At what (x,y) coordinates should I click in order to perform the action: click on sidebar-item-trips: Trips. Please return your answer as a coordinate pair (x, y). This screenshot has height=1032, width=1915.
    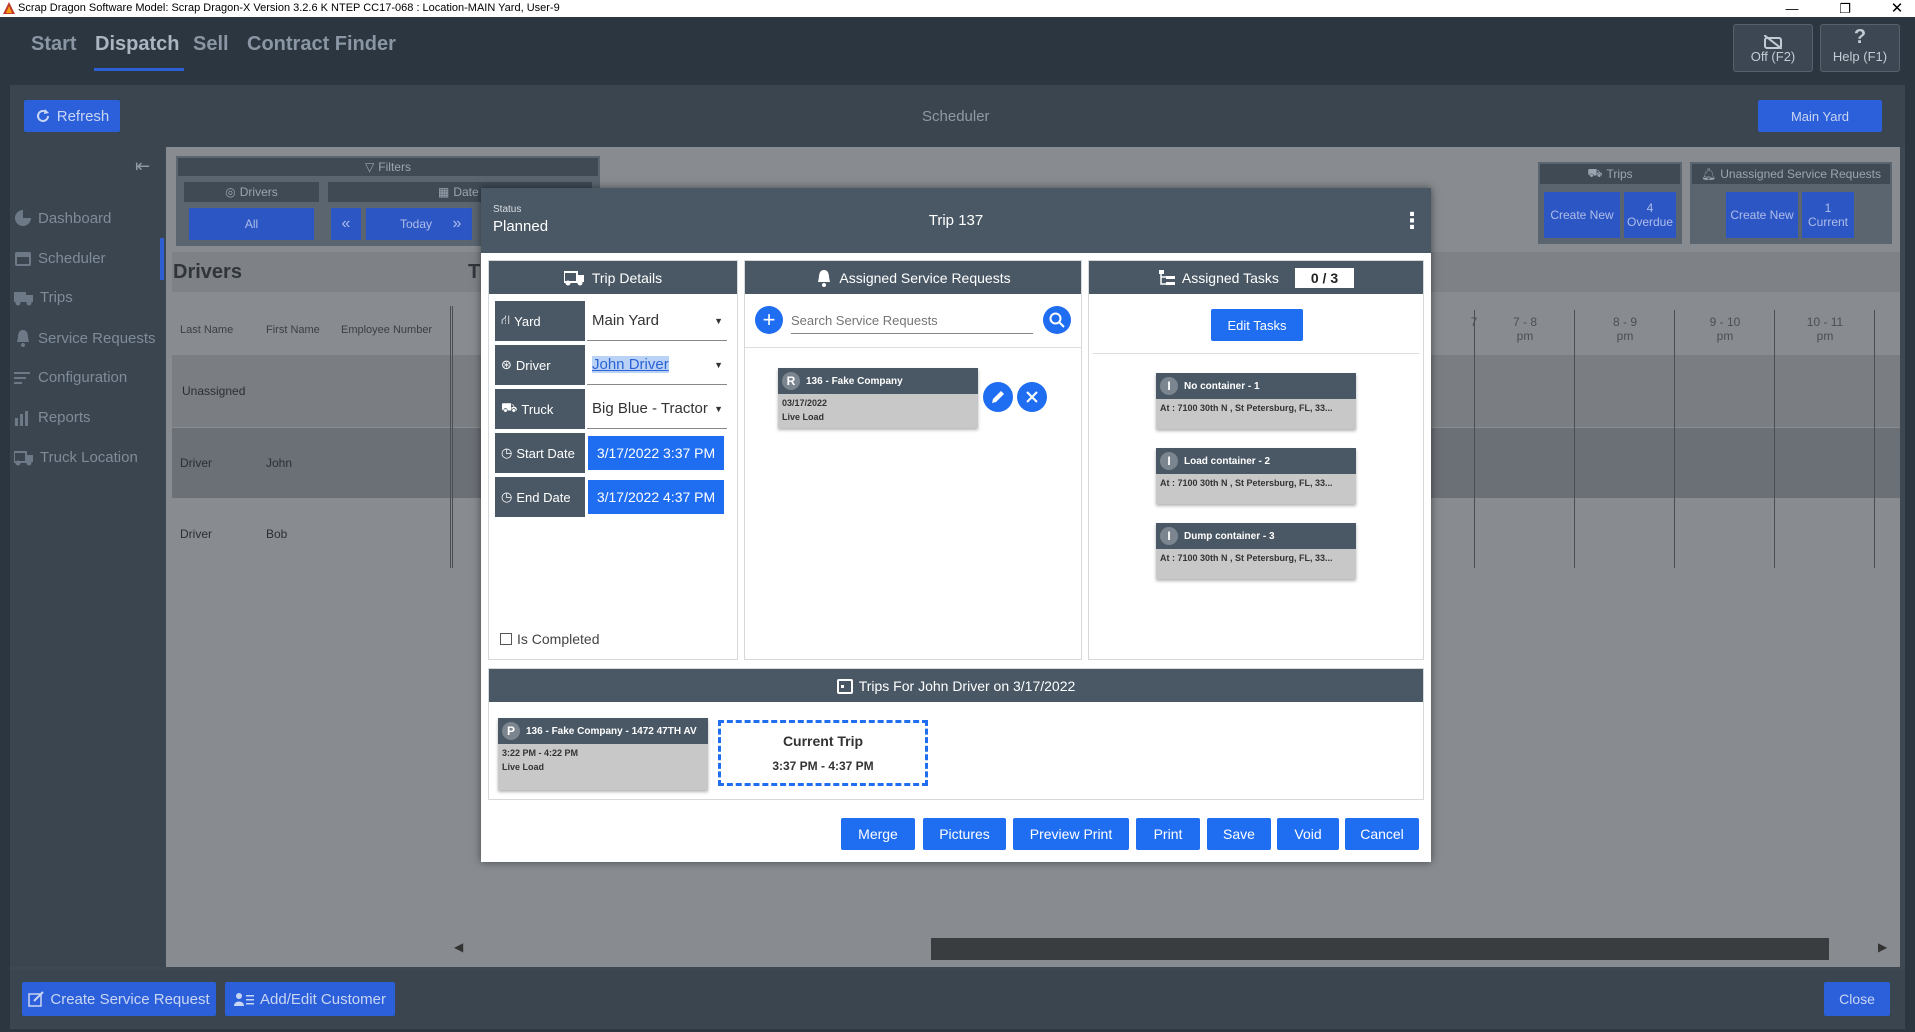
    Looking at the image, I should click on (43, 297).